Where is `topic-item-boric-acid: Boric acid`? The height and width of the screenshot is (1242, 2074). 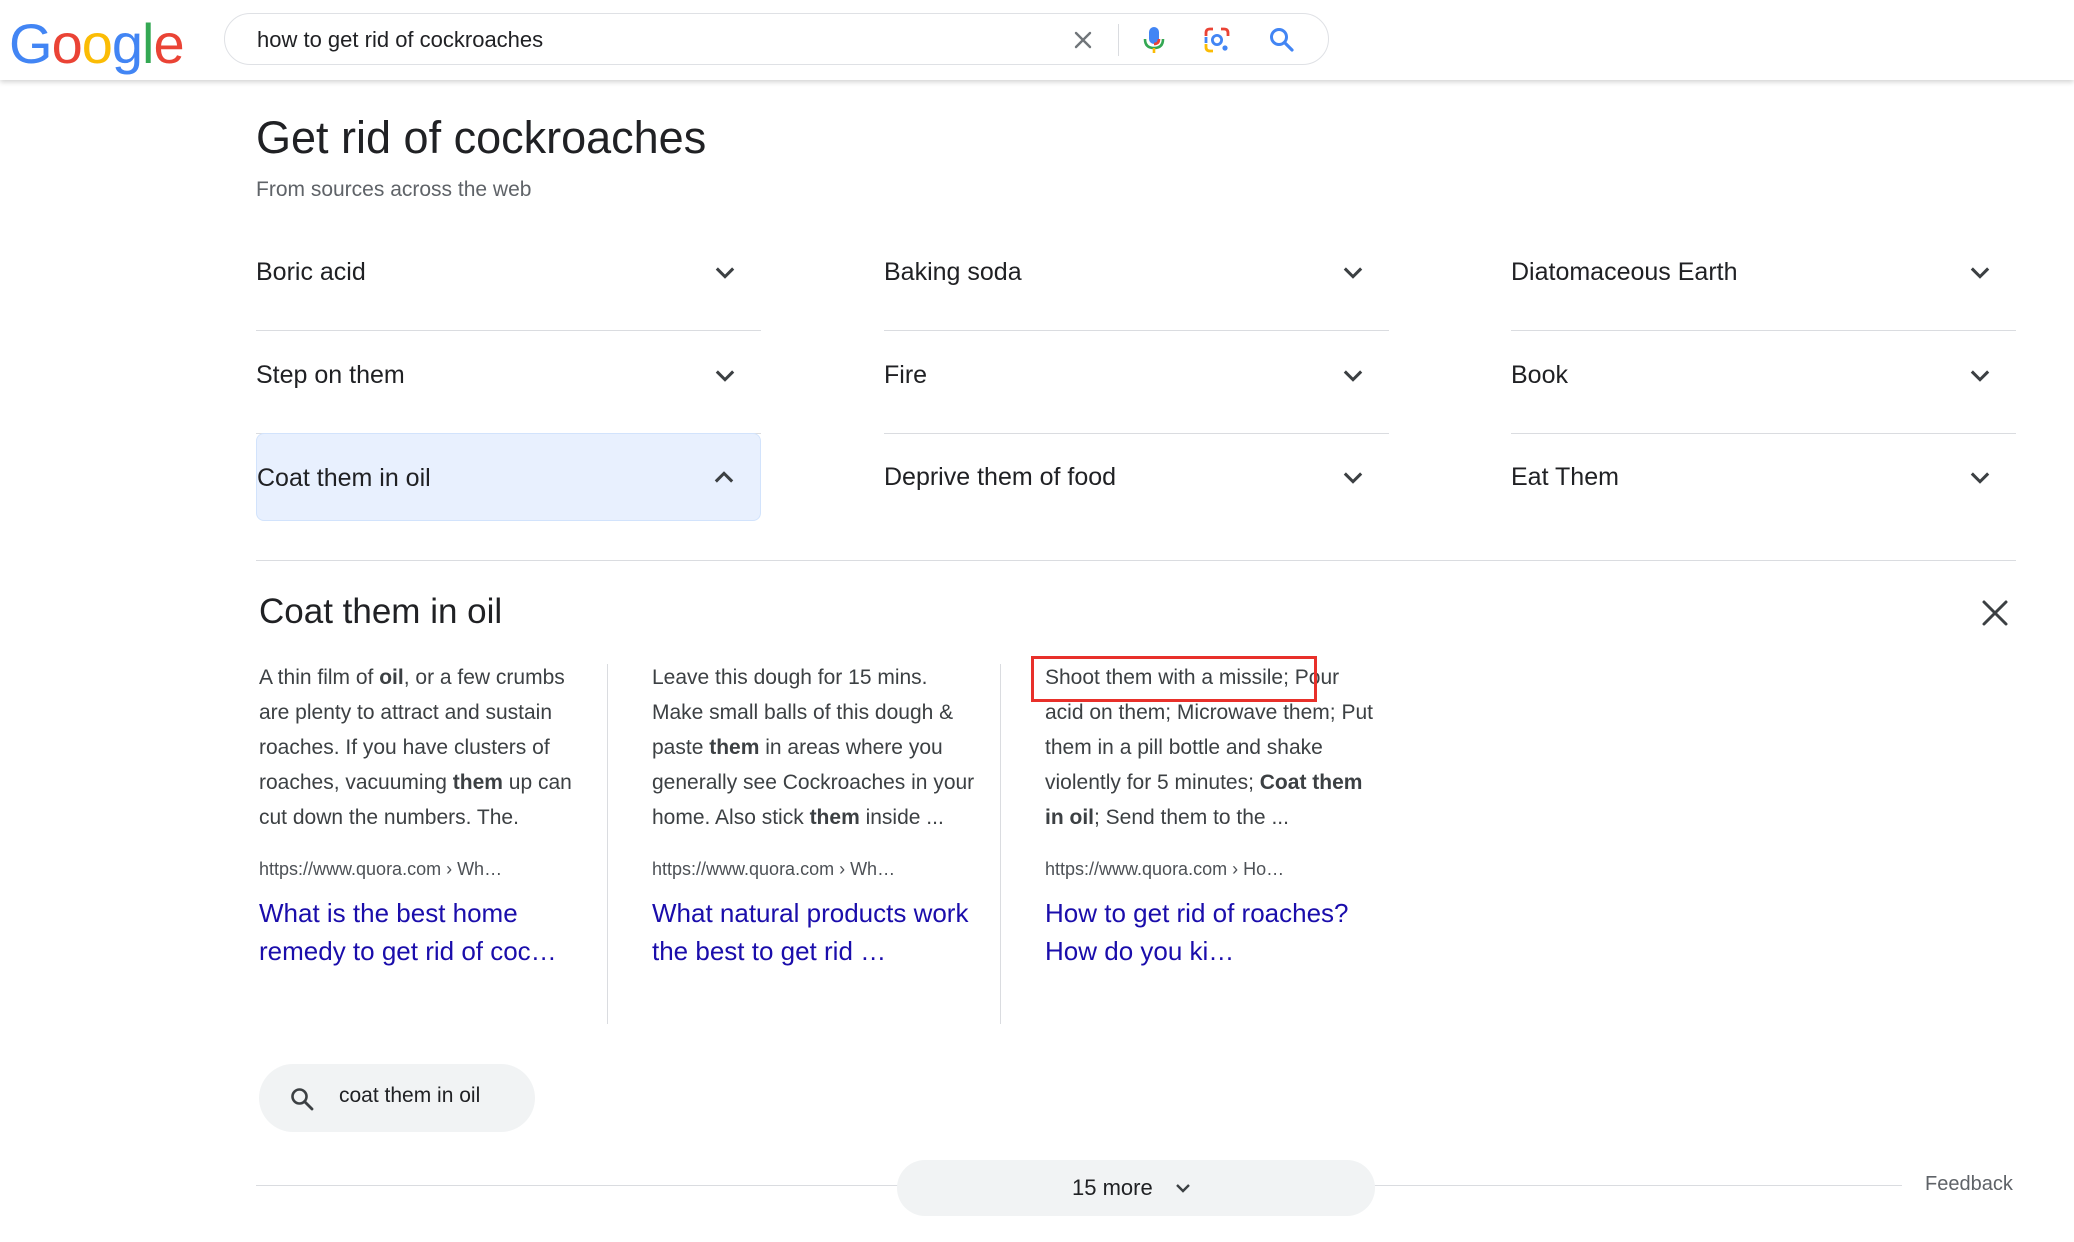 topic-item-boric-acid: Boric acid is located at coordinates (508, 279).